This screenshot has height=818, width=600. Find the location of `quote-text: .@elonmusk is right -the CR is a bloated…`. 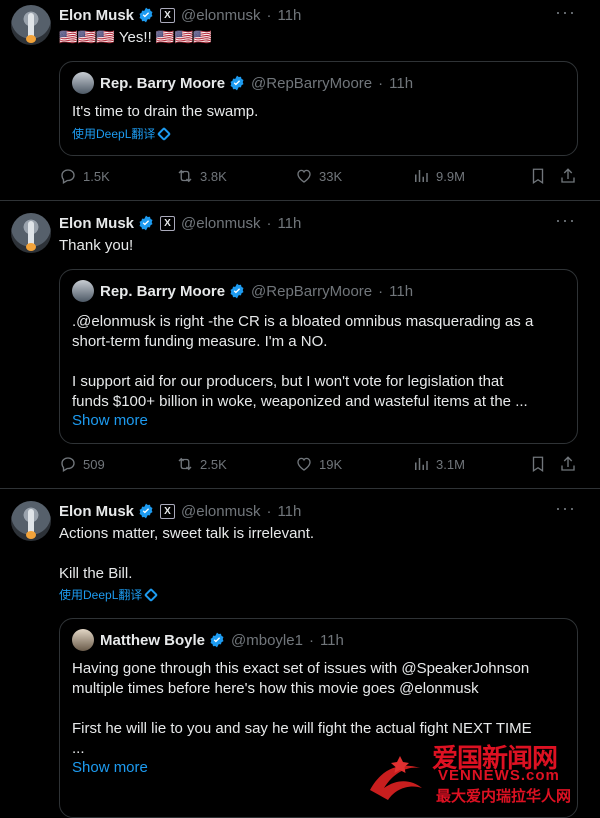

quote-text: .@elonmusk is right -the CR is a bloated… is located at coordinates (303, 361).